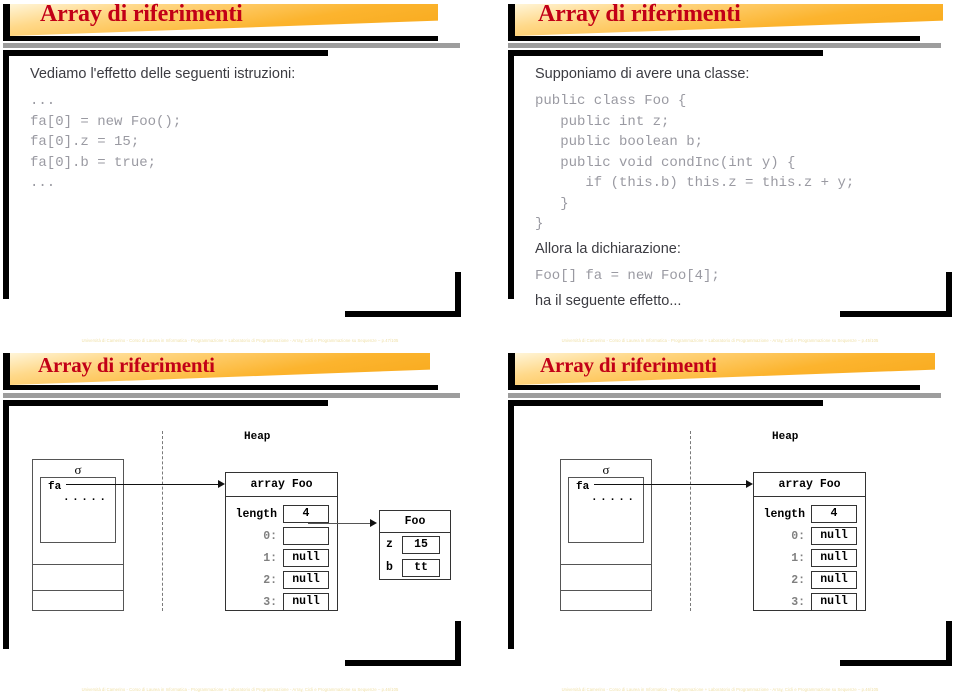 Image resolution: width=960 pixels, height=697 pixels. Describe the element at coordinates (745, 531) in the screenshot. I see `memory-diagram: σ fa ..... Heap array Foo length 4` at that location.